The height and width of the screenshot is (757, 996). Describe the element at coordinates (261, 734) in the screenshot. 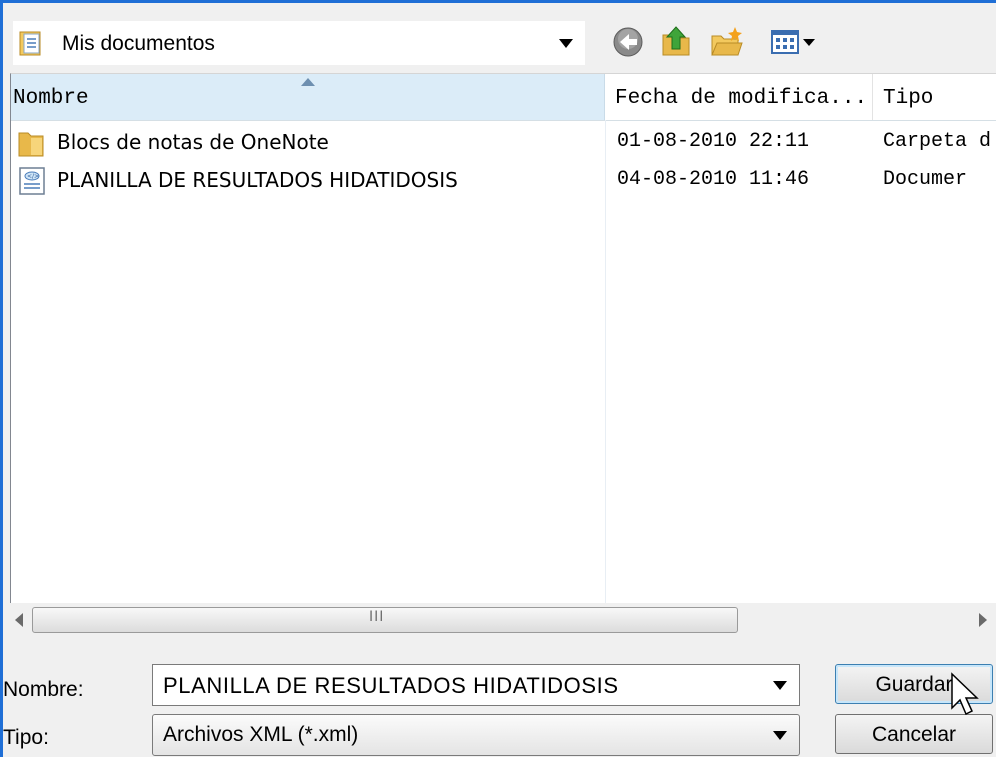

I see `filetype-value: Archivos XML (*.xml)` at that location.